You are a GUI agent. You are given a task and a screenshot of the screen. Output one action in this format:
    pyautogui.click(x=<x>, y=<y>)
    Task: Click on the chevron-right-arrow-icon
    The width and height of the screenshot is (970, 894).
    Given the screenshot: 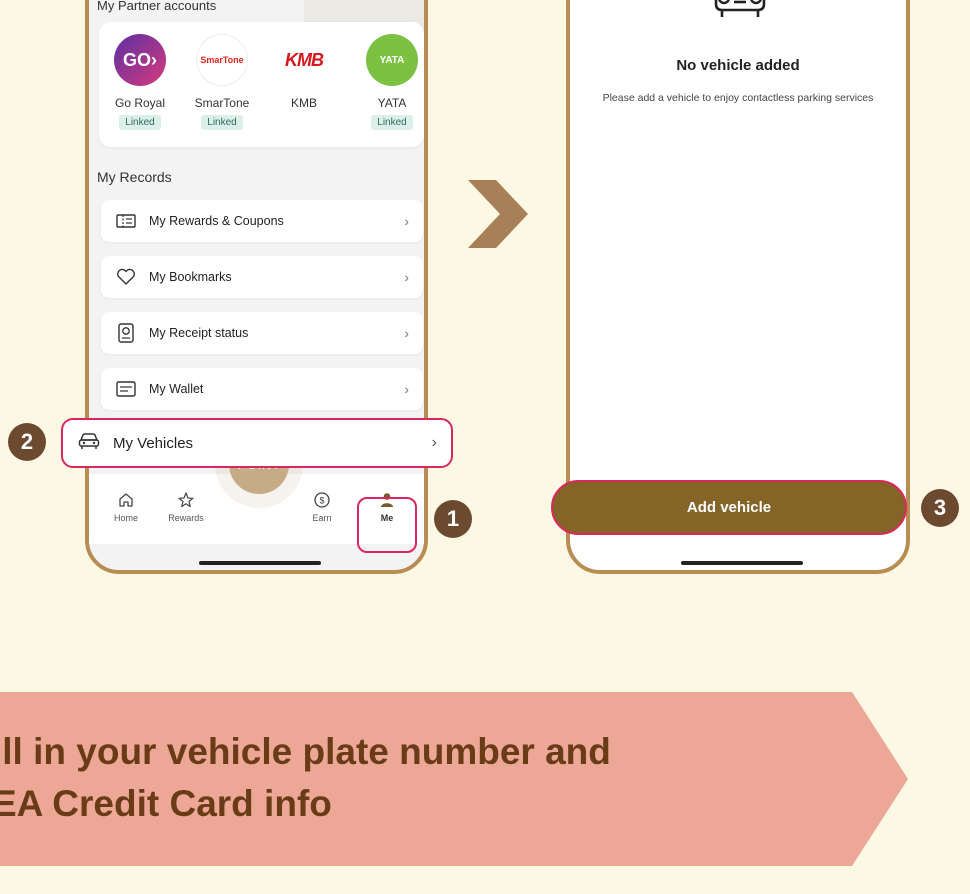 What is the action you would take?
    pyautogui.click(x=498, y=214)
    